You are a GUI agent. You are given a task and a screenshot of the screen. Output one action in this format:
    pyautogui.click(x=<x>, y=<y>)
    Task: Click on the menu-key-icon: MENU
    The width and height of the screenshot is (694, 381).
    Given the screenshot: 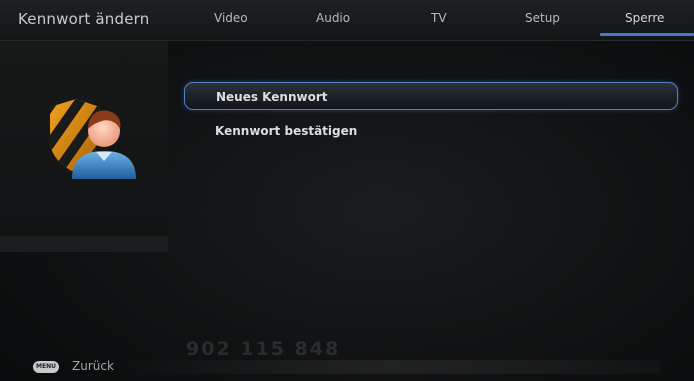 What is the action you would take?
    pyautogui.click(x=46, y=367)
    